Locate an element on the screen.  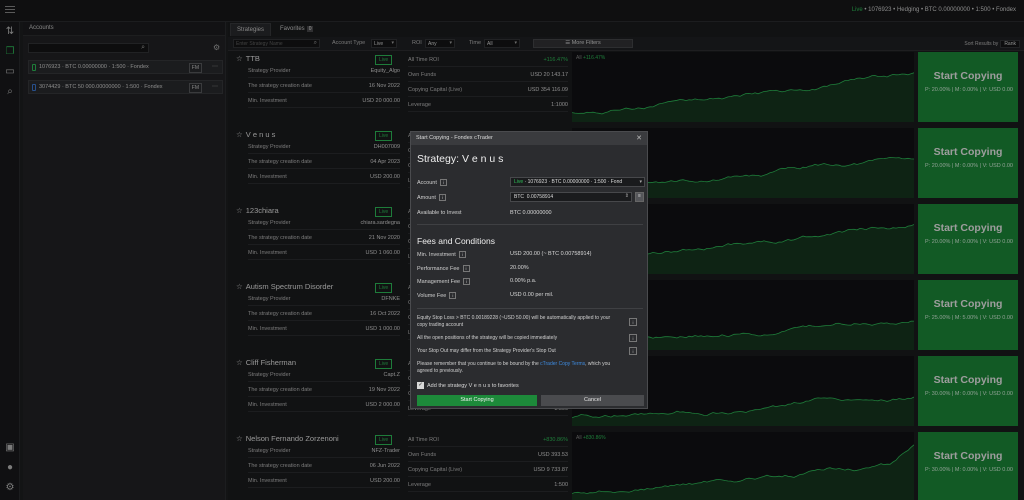
amount-value: 0.00758914 is located at coordinates (540, 197).